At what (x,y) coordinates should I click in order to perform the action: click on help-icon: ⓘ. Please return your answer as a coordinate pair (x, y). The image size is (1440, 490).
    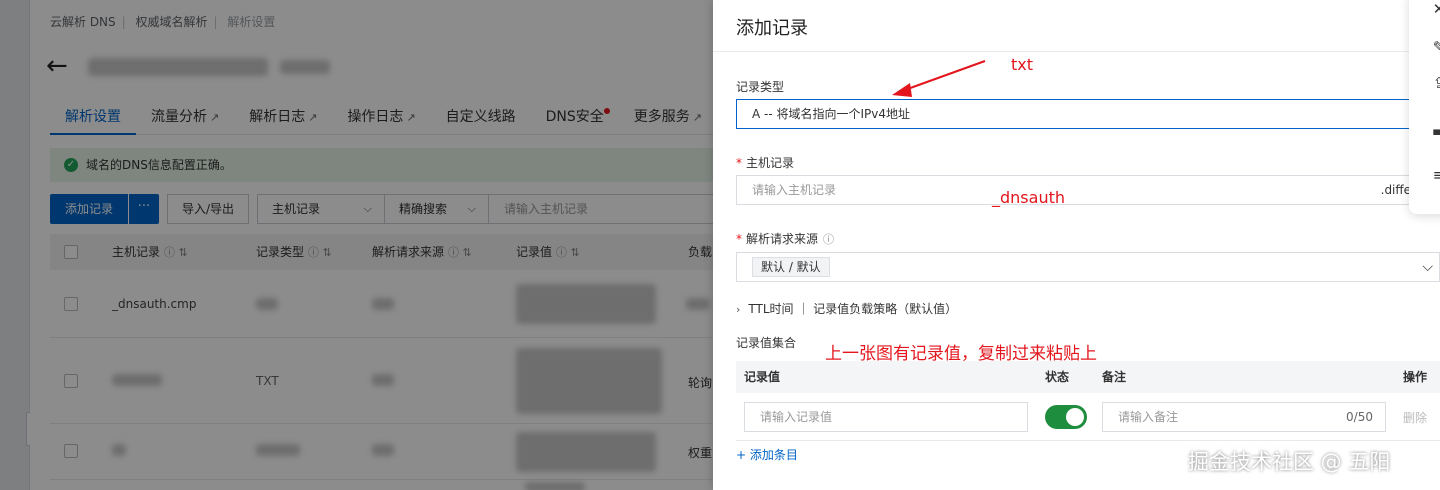
    Looking at the image, I should click on (829, 239).